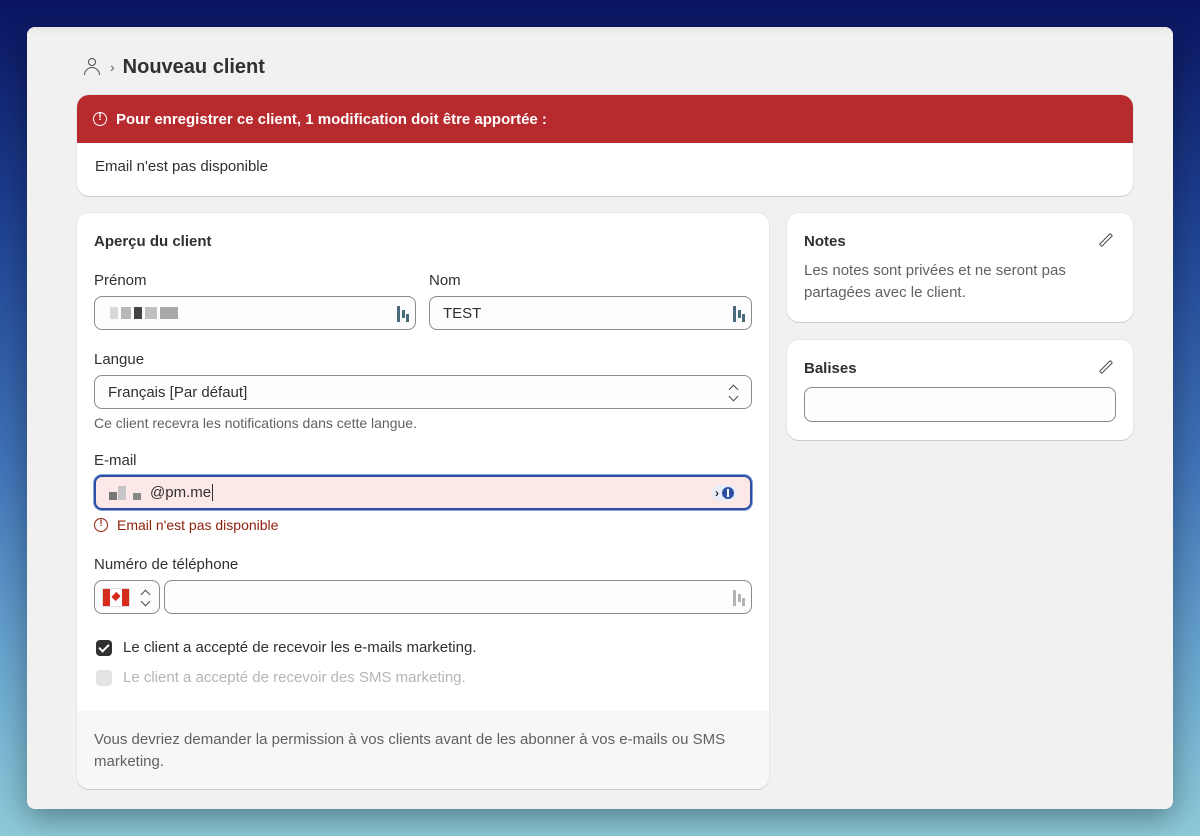 The width and height of the screenshot is (1200, 836). I want to click on sms-marketing-checkbox, so click(104, 678).